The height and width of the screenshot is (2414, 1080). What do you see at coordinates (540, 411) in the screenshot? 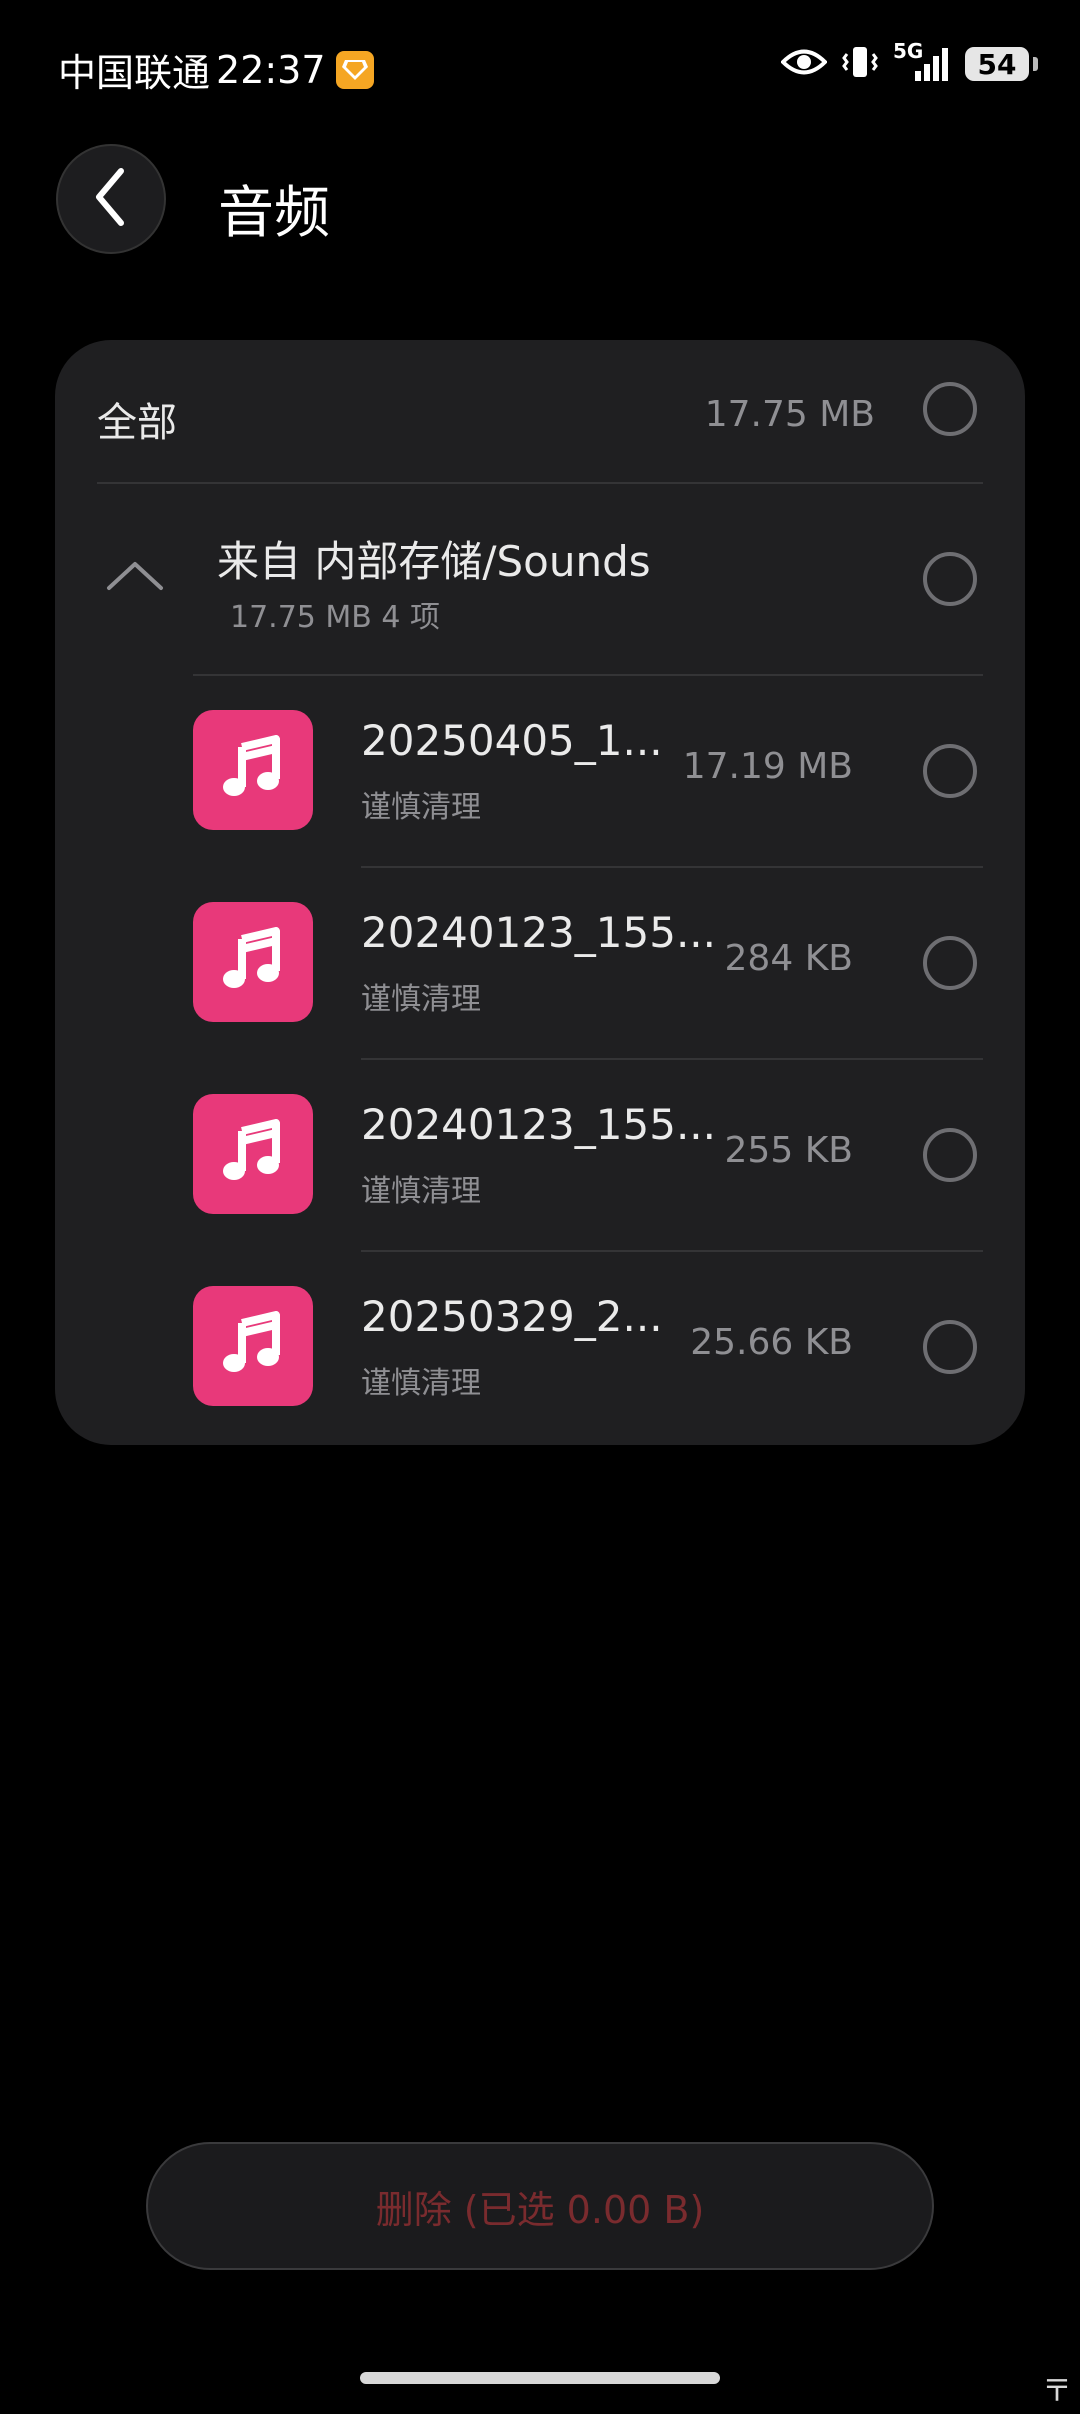
I see `select-all-row: 全部 17.75 MB` at bounding box center [540, 411].